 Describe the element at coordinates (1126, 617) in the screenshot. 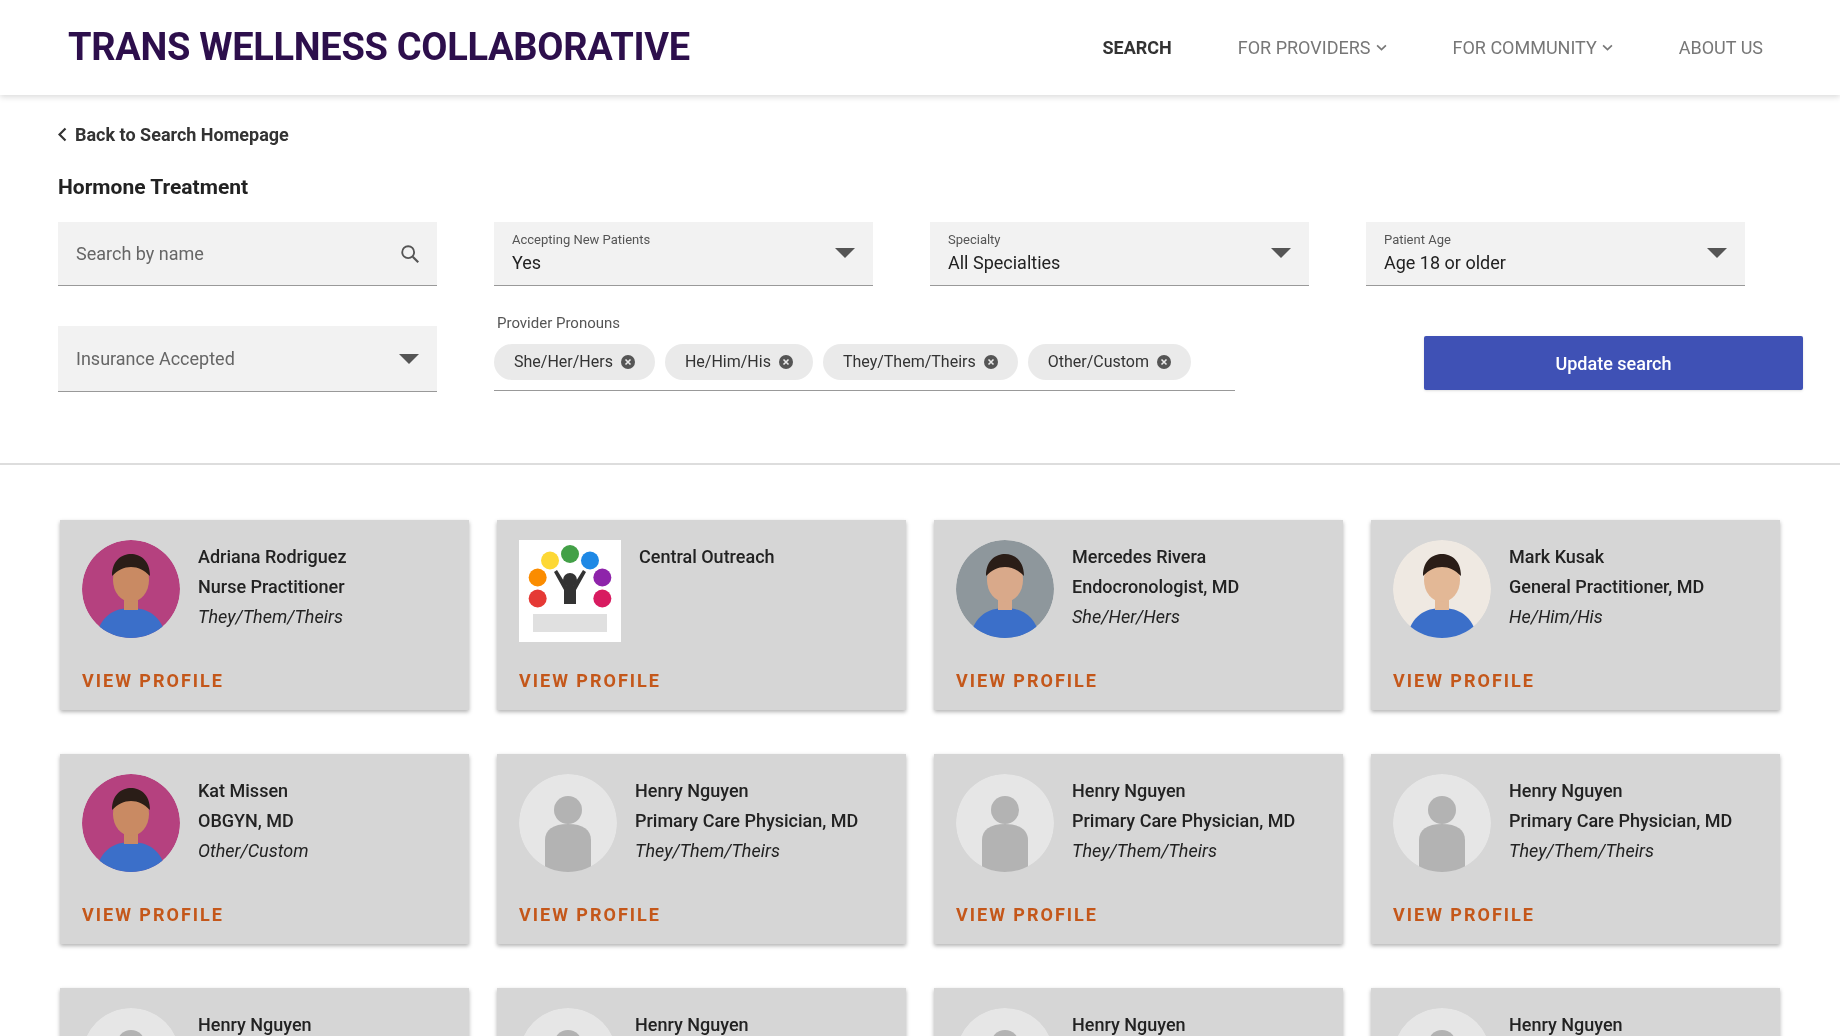

I see `provider-pronouns: She/Her/Hers` at that location.